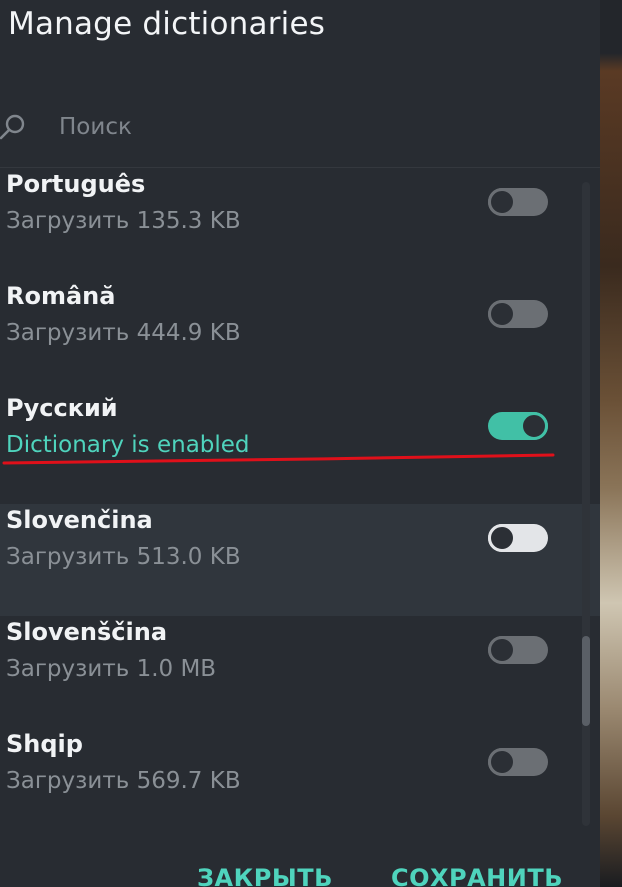  I want to click on scrollbar-track, so click(586, 504).